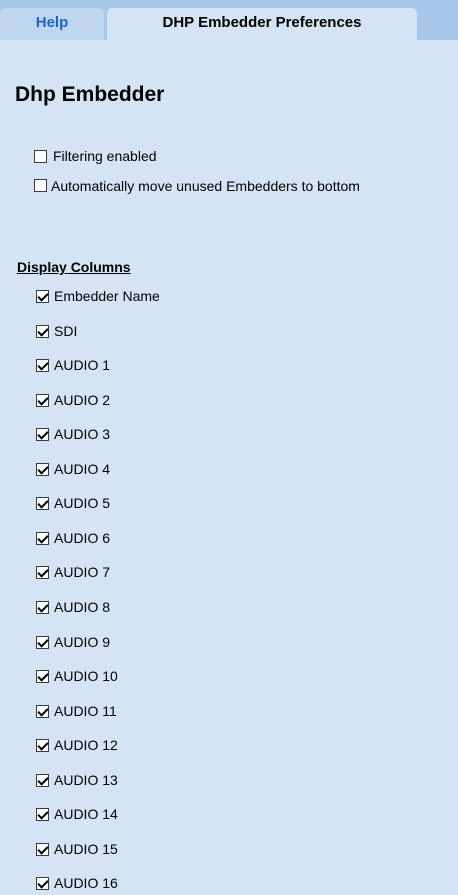  I want to click on display-column-option: AUDIO 15, so click(77, 849).